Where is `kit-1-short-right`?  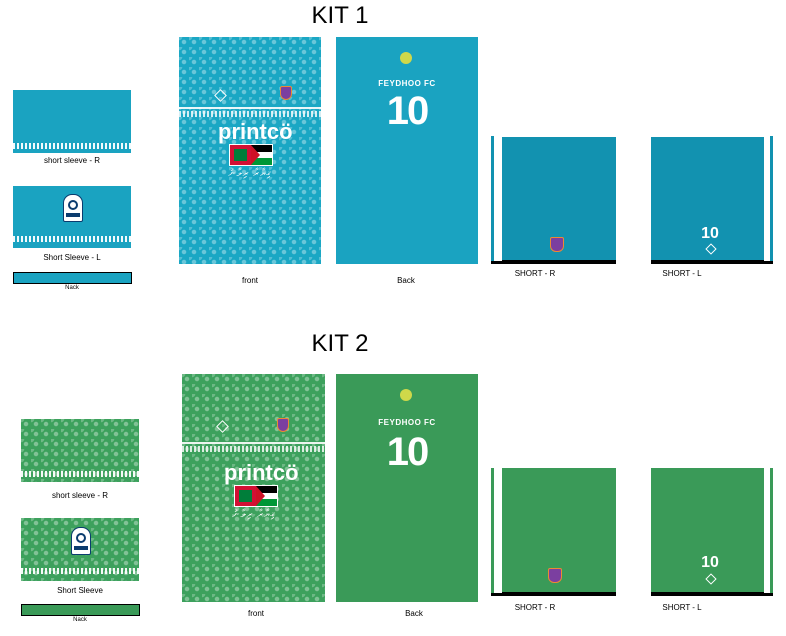 kit-1-short-right is located at coordinates (559, 200).